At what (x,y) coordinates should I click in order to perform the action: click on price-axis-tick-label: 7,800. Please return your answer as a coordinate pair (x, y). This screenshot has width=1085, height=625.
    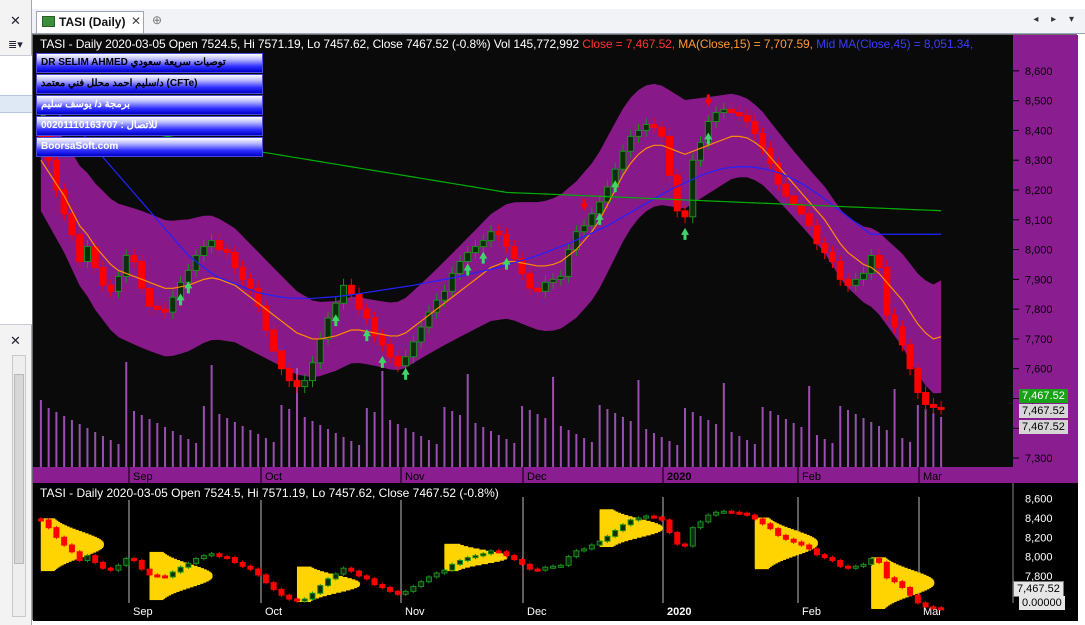
    Looking at the image, I should click on (1039, 310).